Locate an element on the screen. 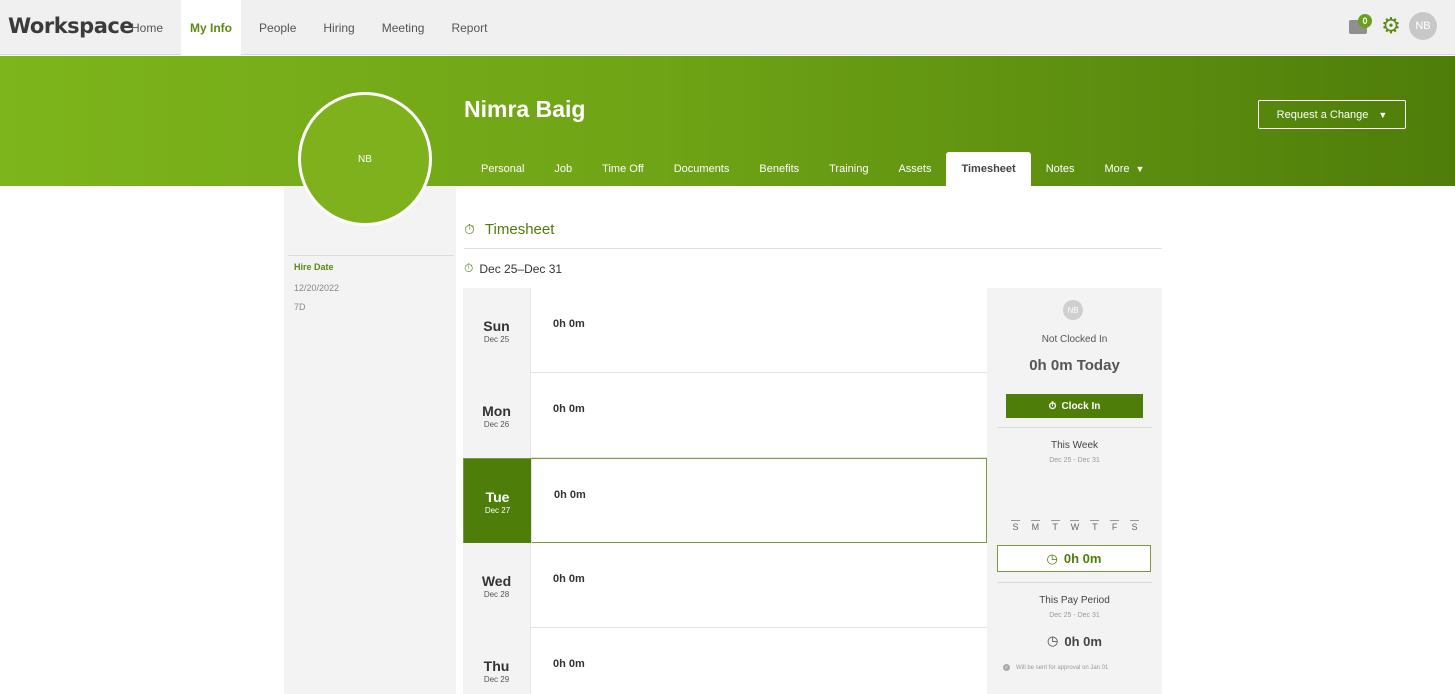 This screenshot has height=694, width=1455. employee-name: Nimra Baig is located at coordinates (525, 109).